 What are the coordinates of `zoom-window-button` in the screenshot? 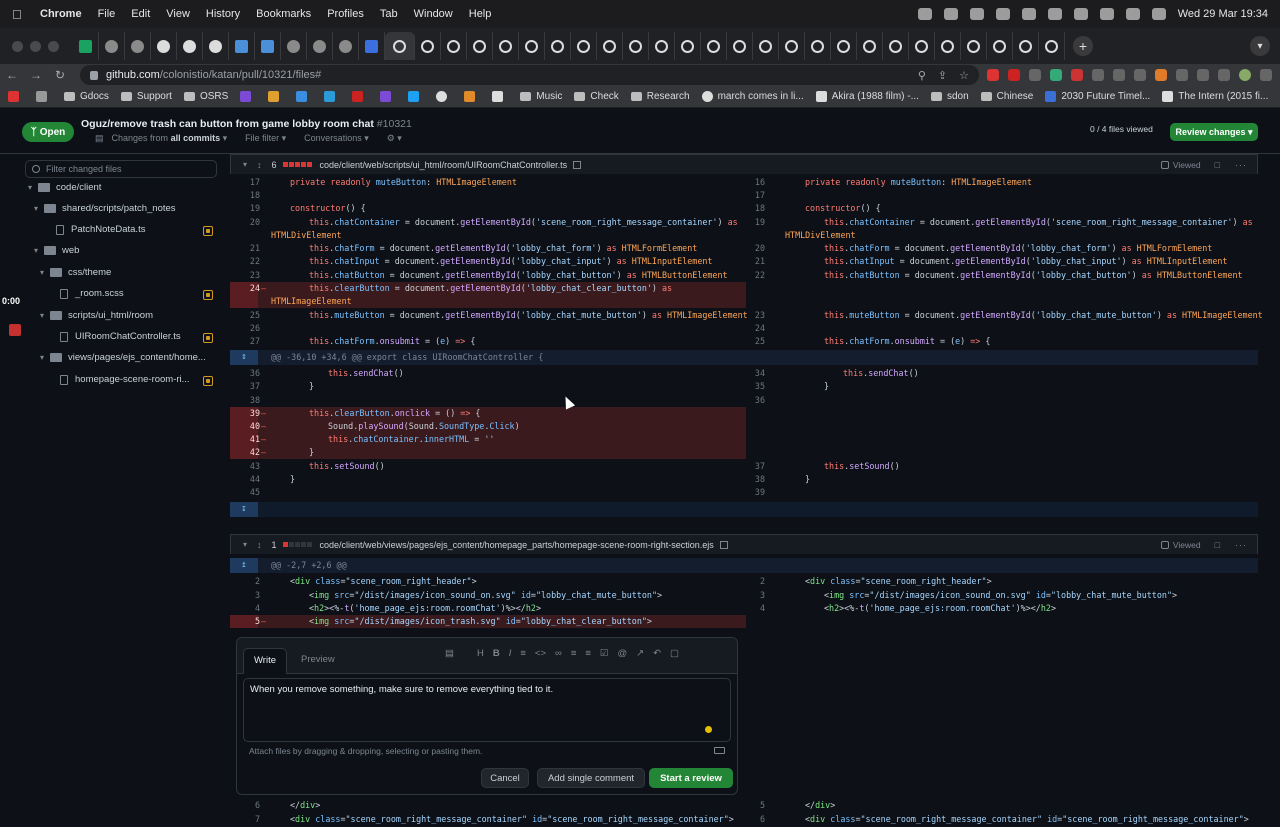 It's located at (53, 46).